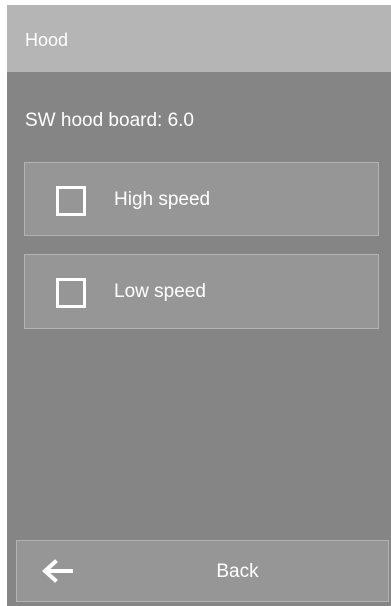  Describe the element at coordinates (237, 571) in the screenshot. I see `back-label: Back` at that location.